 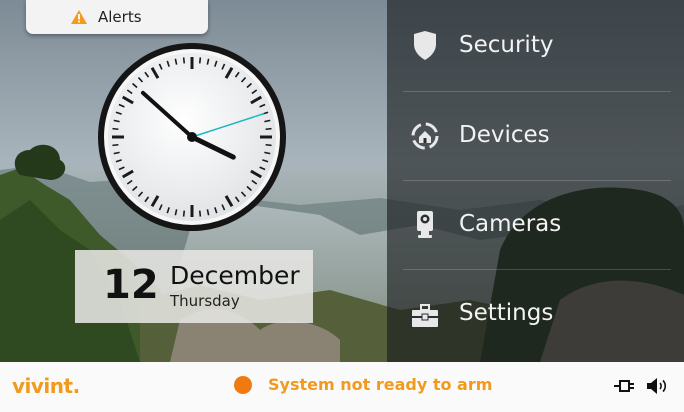 I want to click on date-widget: 12 December Thursday, so click(x=194, y=286).